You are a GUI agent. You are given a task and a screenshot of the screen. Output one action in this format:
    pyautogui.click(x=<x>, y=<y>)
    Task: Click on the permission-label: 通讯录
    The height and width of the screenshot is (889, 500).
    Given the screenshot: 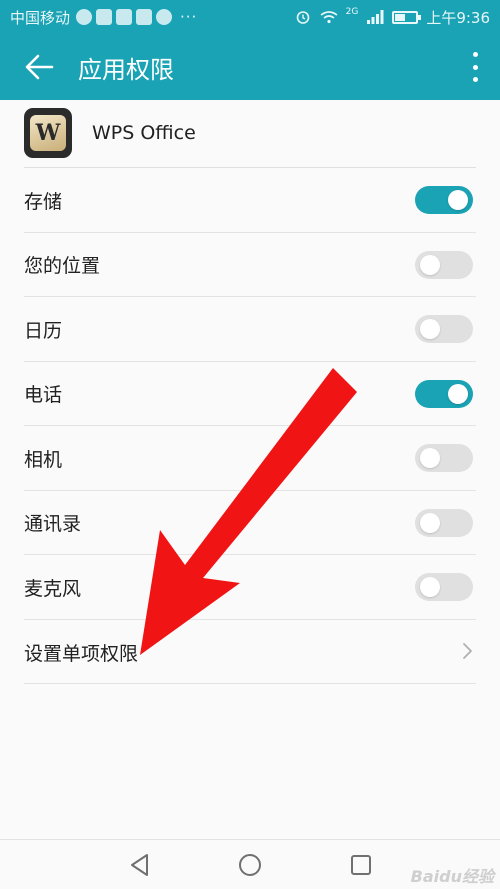 What is the action you would take?
    pyautogui.click(x=53, y=524)
    